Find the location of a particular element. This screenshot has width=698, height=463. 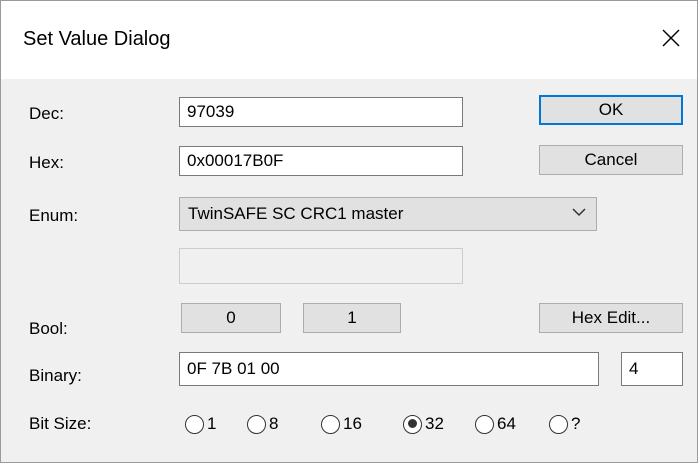

bit-size-option-unknown: ? is located at coordinates (564, 424).